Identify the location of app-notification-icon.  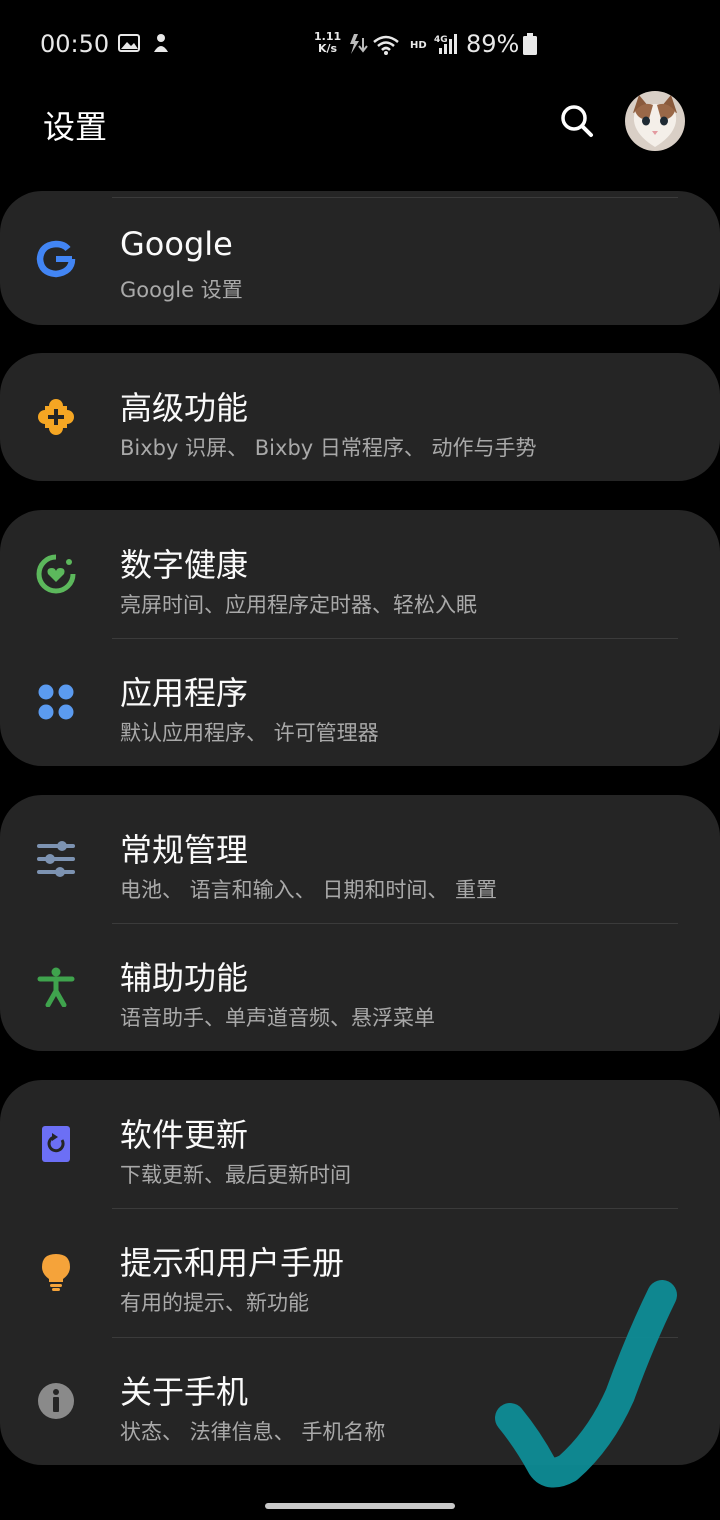
(161, 43).